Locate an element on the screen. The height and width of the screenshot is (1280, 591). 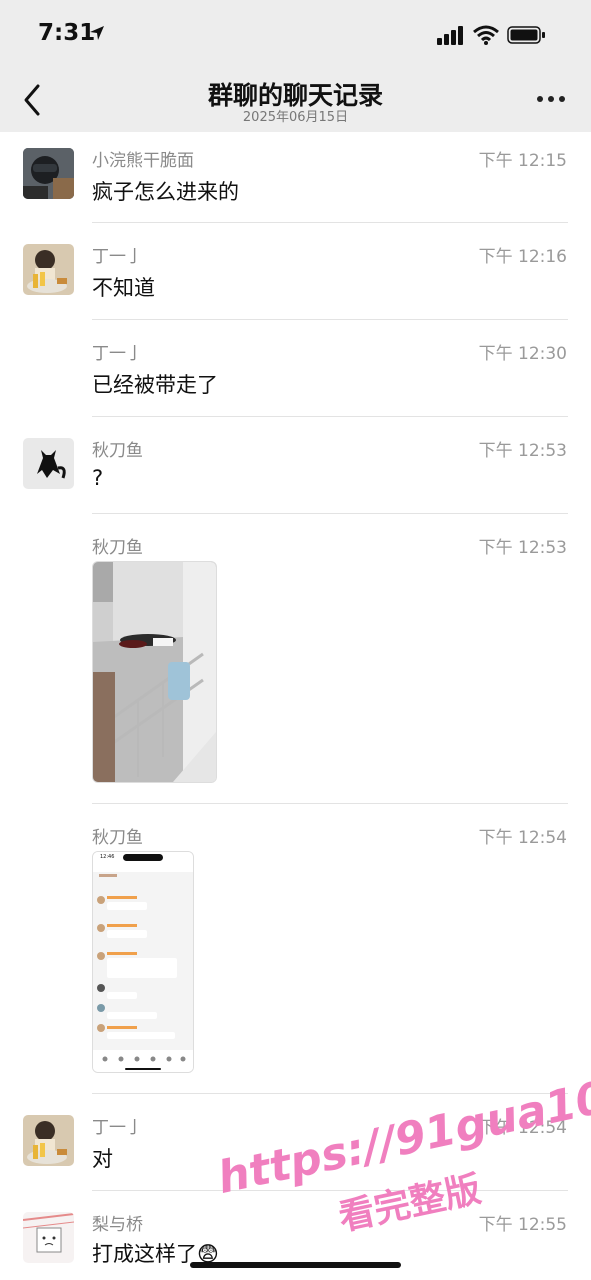
status-time: 7:31 is located at coordinates (67, 33).